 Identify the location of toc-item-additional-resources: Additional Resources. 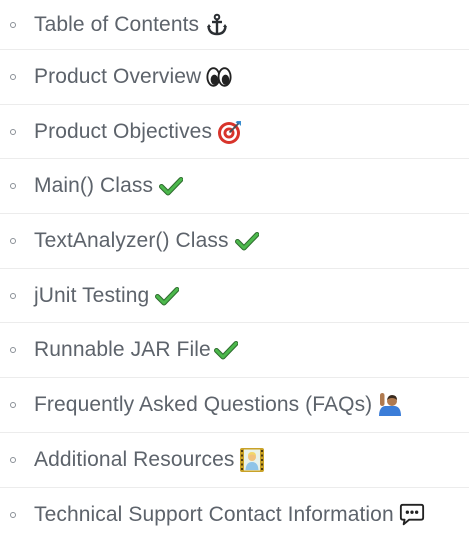
(234, 460).